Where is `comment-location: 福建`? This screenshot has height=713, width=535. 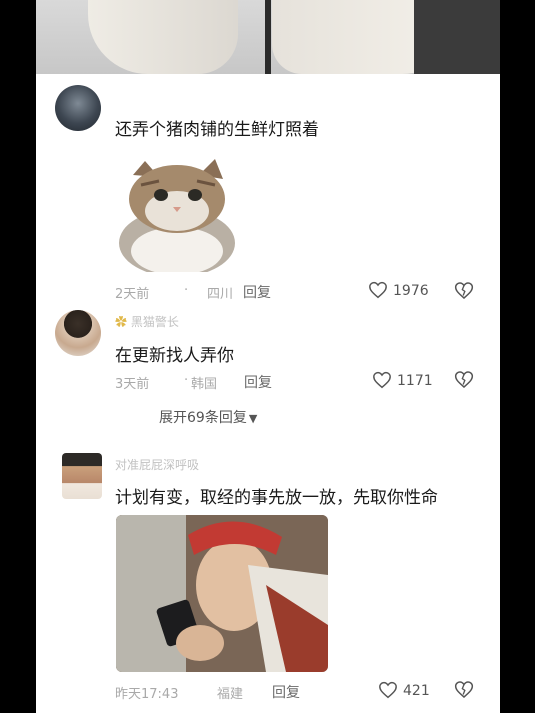
comment-location: 福建 is located at coordinates (230, 694).